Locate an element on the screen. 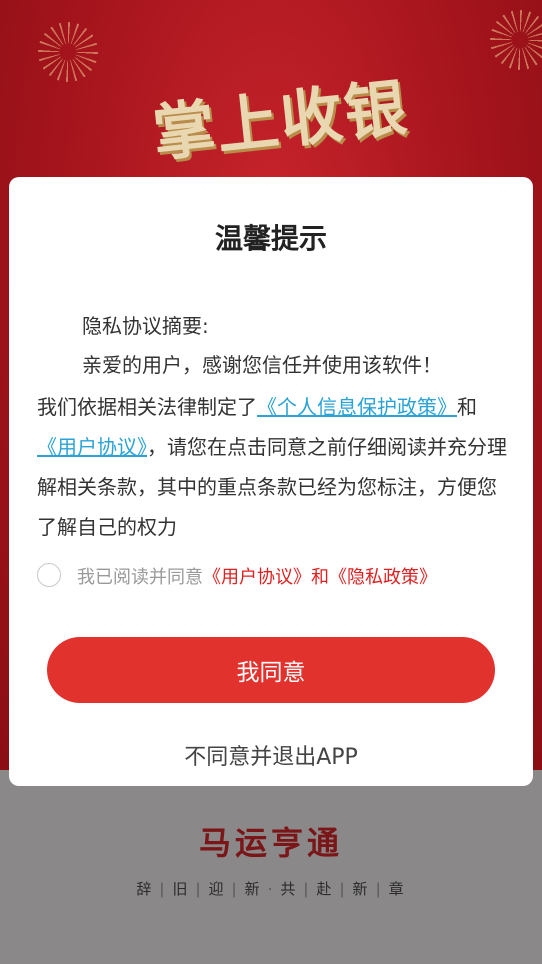 This screenshot has height=964, width=542. greeting-text: 亲爱的用户，感谢您信任并使用该软件！ is located at coordinates (262, 365).